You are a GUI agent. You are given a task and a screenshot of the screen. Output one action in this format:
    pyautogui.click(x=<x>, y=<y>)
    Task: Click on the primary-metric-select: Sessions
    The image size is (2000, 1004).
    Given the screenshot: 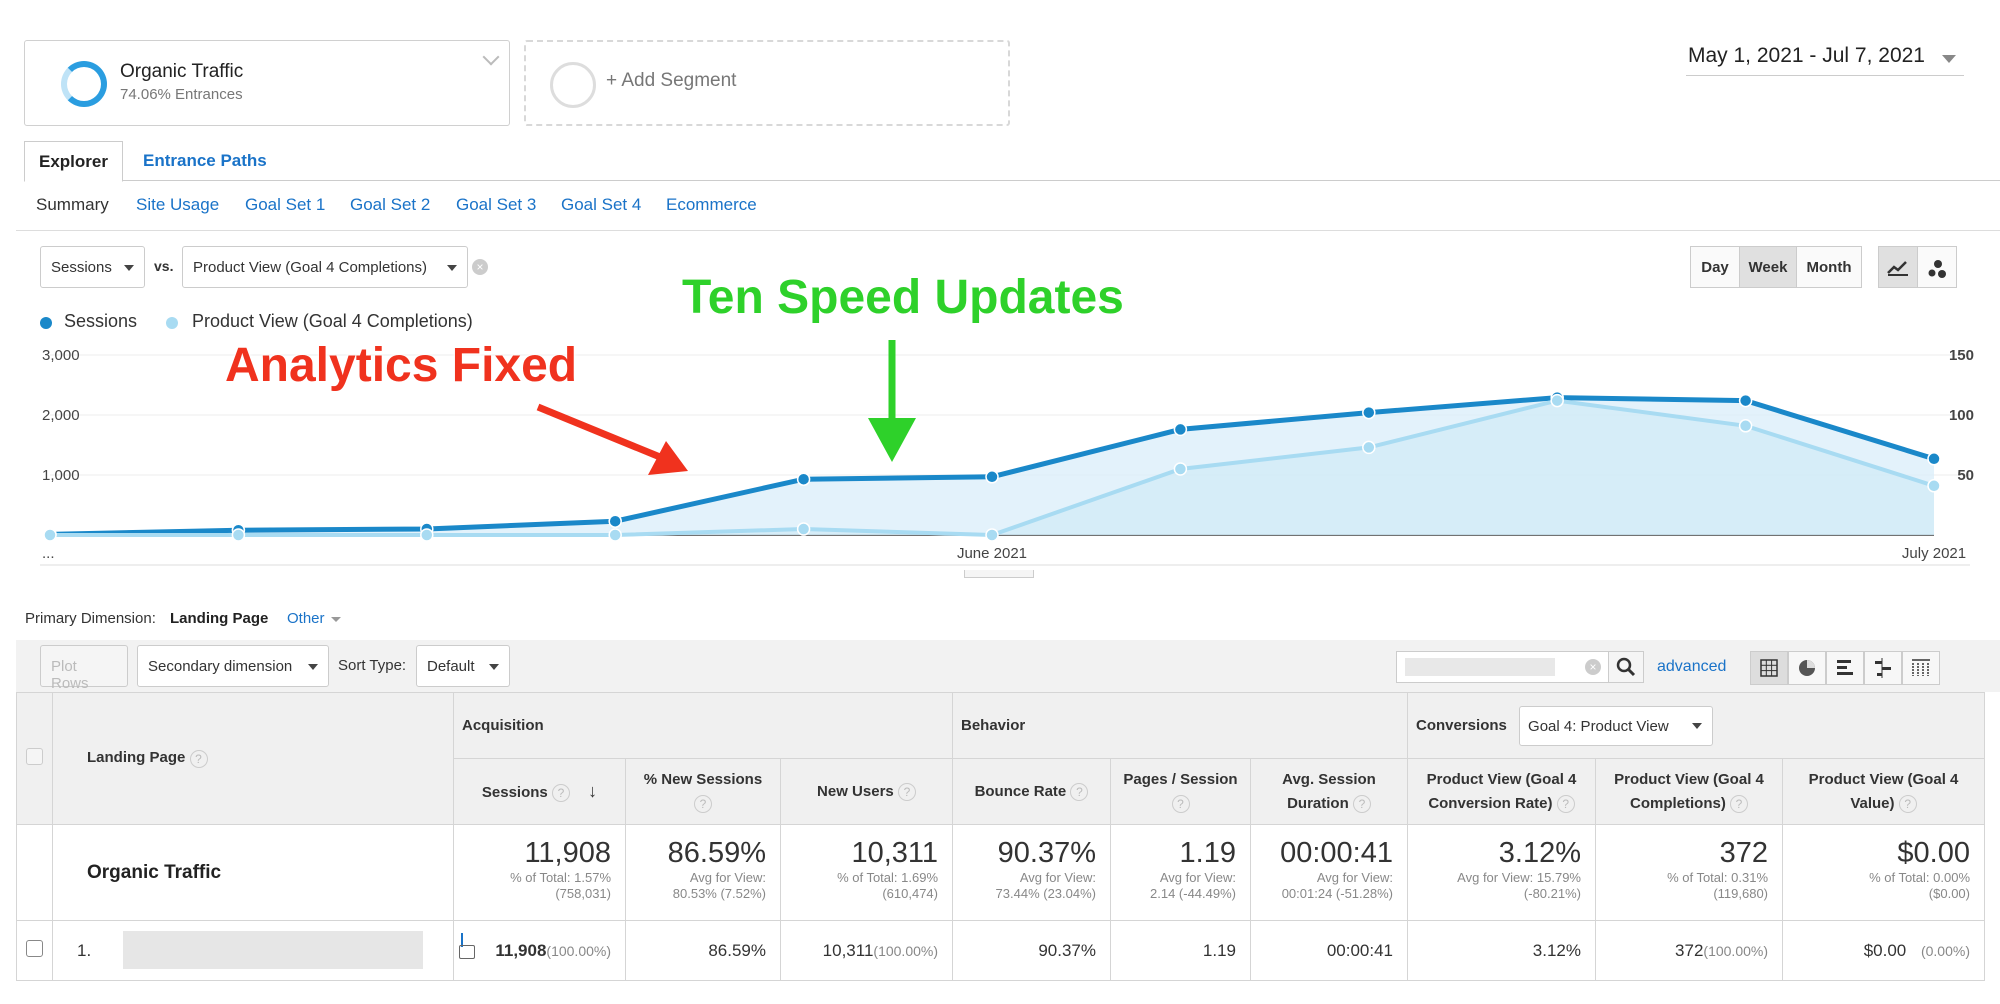 What is the action you would take?
    pyautogui.click(x=92, y=267)
    